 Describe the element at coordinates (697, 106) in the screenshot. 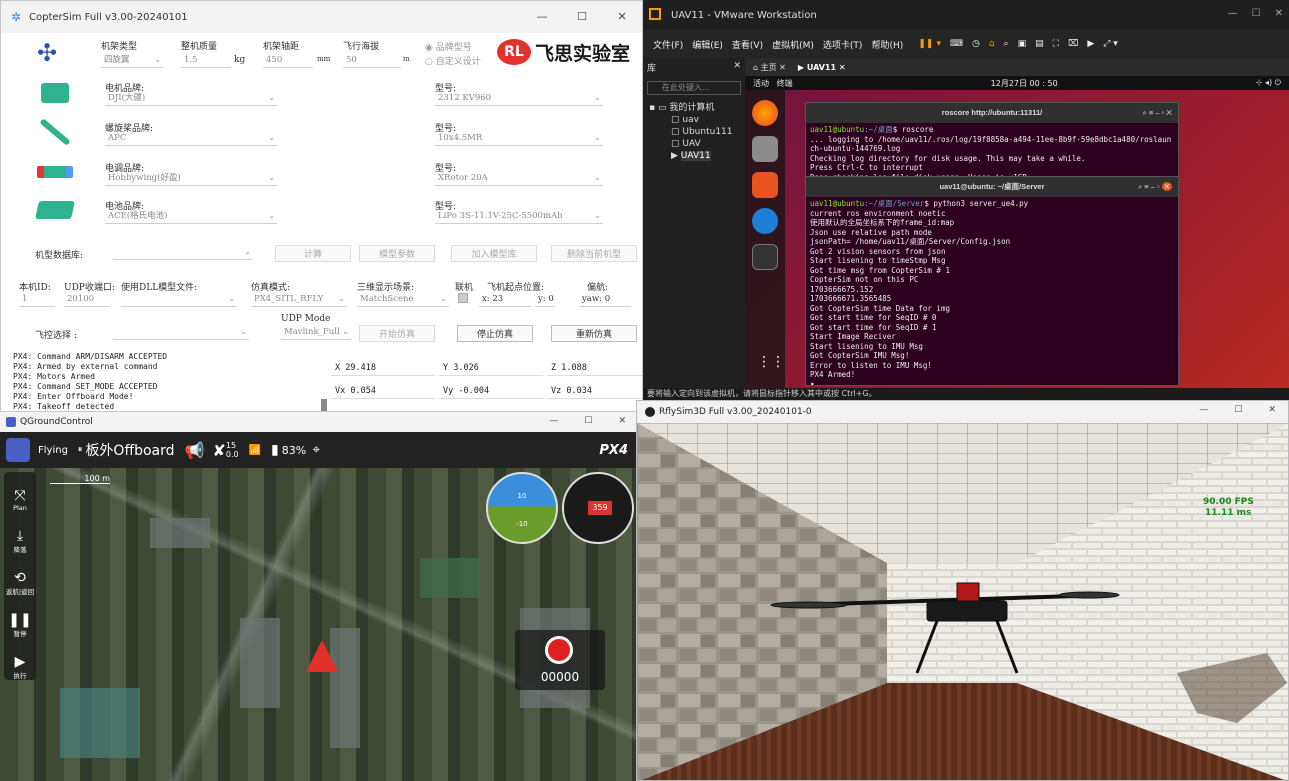

I see `tree-my-computer: ▪ ▭ 我的计算机` at that location.